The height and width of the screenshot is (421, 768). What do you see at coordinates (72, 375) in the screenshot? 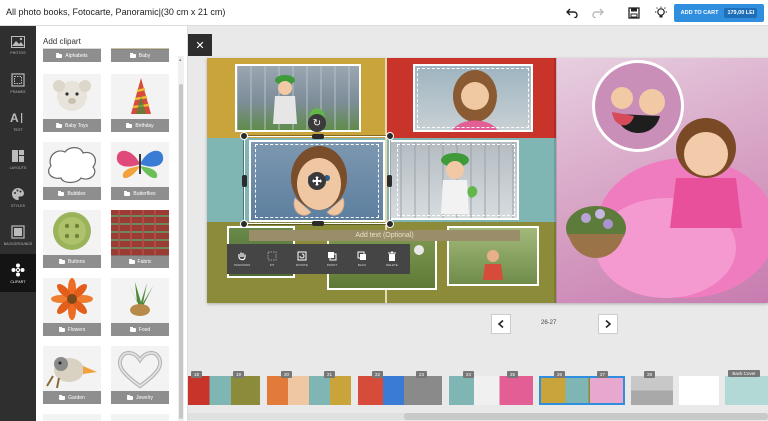
I see `clipart-category-garden: Garden` at bounding box center [72, 375].